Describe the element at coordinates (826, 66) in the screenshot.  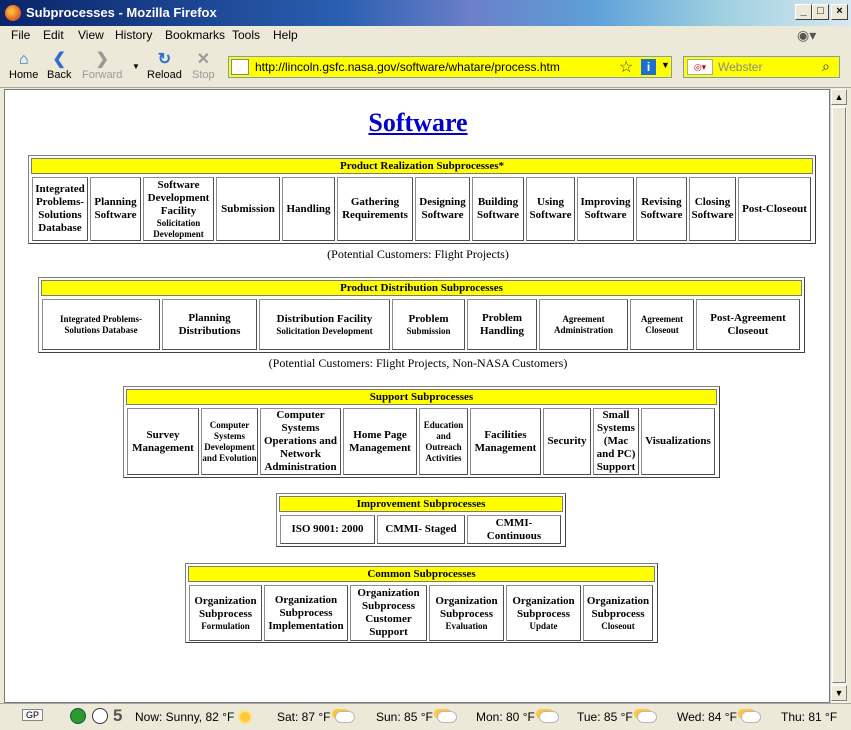
I see `search-icon: ⌕` at that location.